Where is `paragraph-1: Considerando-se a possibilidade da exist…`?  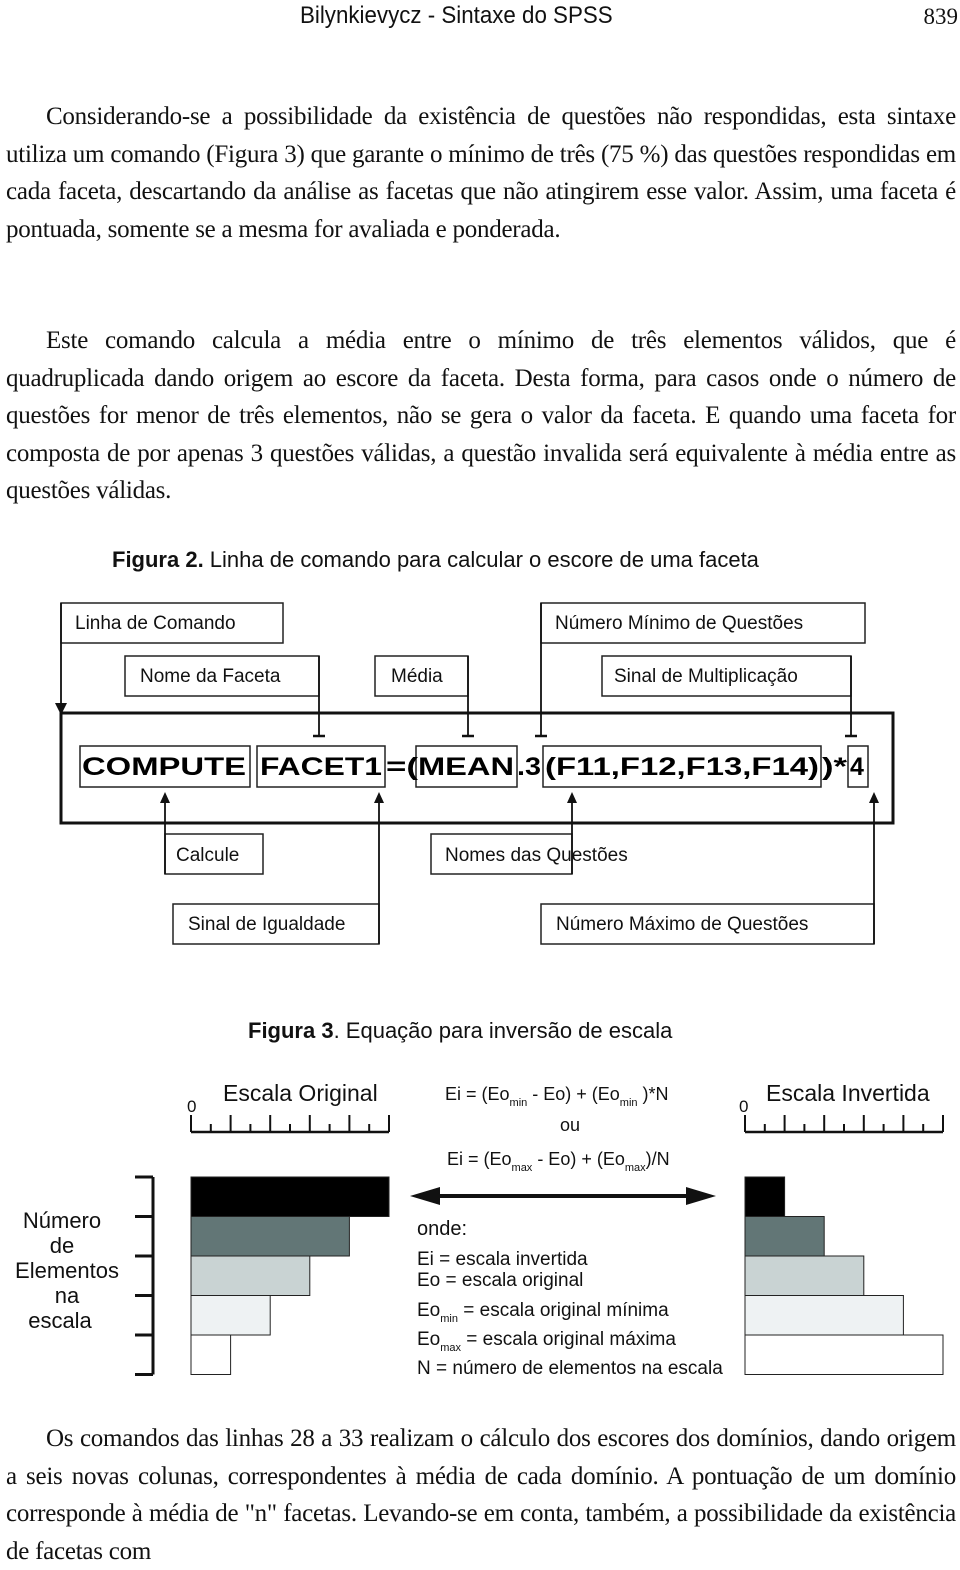 paragraph-1: Considerando-se a possibilidade da exist… is located at coordinates (481, 173).